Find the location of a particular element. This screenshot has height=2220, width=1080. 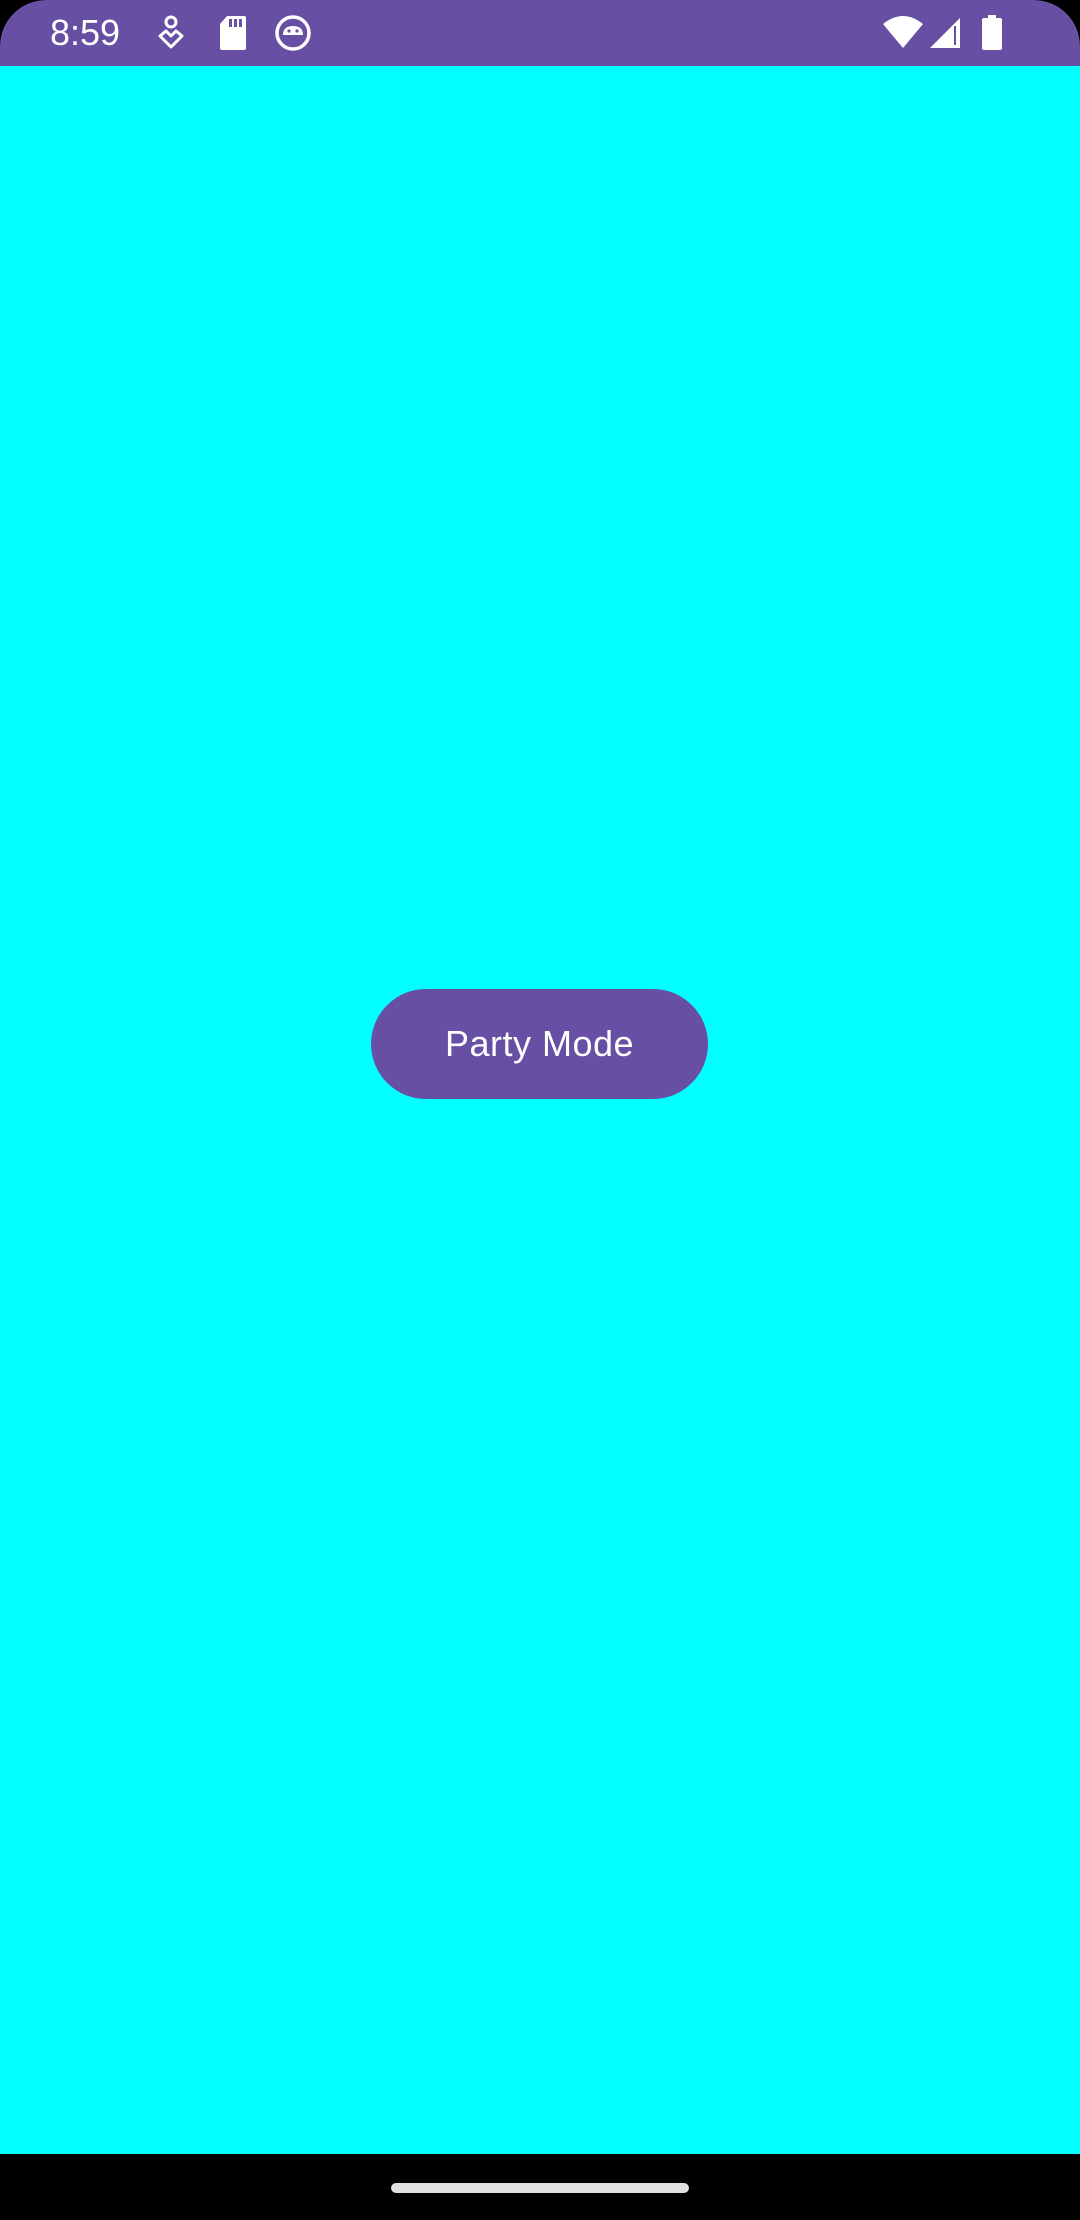

accessibility-icon is located at coordinates (171, 32).